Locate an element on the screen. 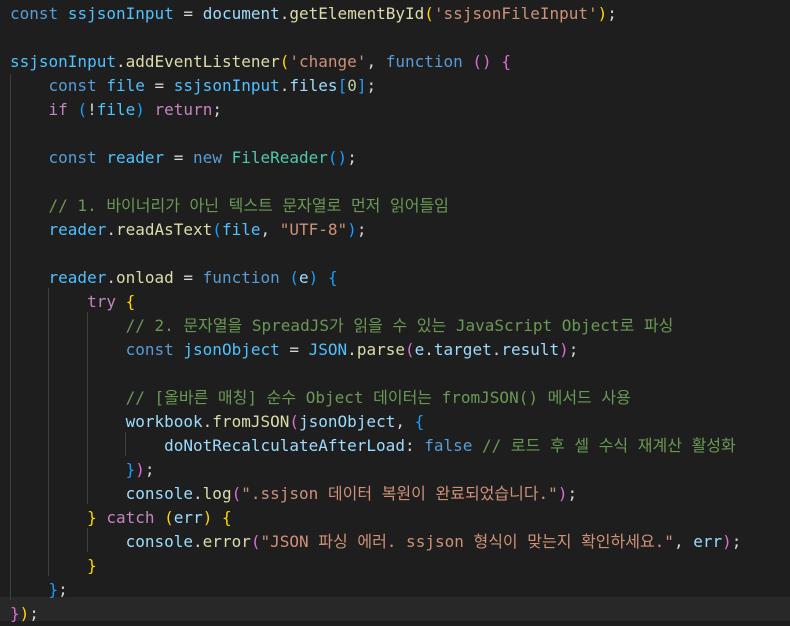  code-token: catch is located at coordinates (130, 517).